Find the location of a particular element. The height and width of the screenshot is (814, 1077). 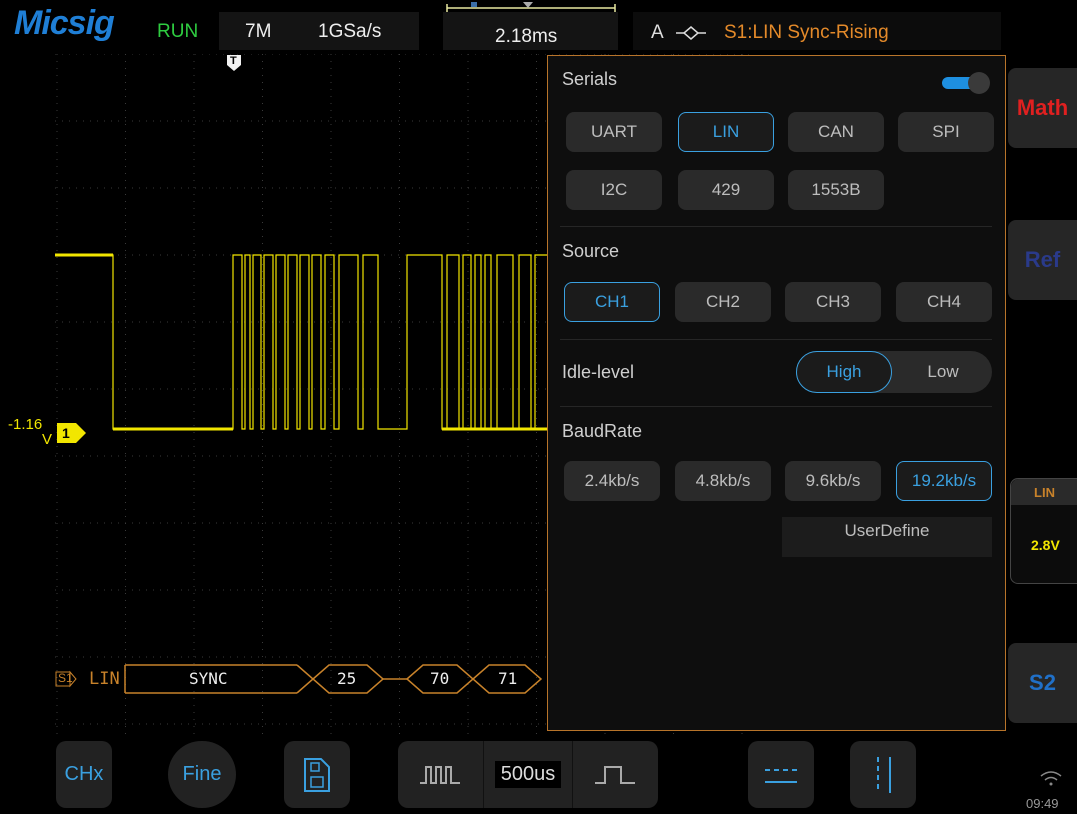

ch1-level-readout: -1.16 V is located at coordinates (30, 432).